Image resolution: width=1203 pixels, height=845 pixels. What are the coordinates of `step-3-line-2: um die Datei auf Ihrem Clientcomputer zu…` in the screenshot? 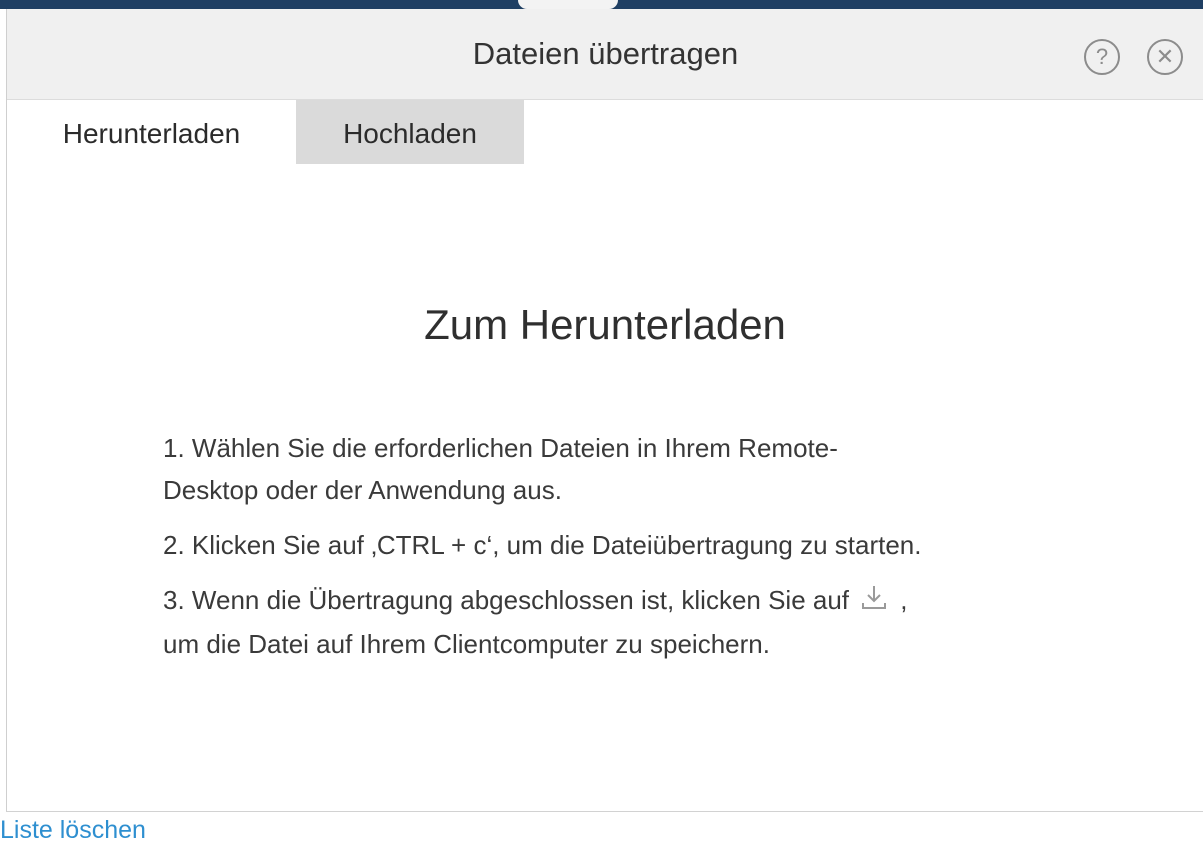 It's located at (466, 644).